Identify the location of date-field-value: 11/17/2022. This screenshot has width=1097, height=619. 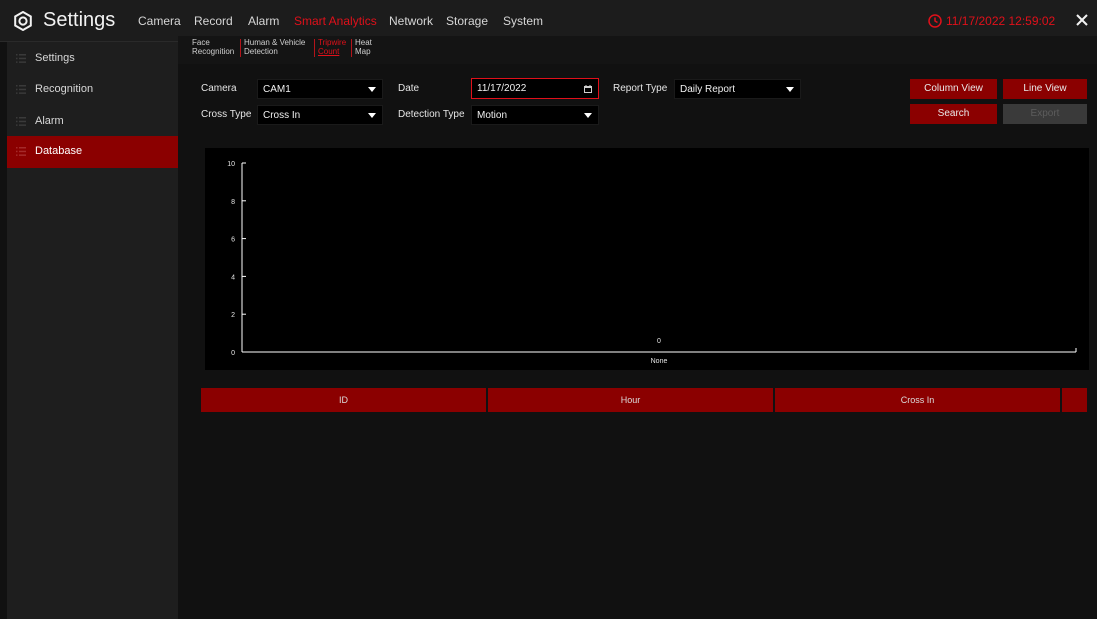
(502, 88).